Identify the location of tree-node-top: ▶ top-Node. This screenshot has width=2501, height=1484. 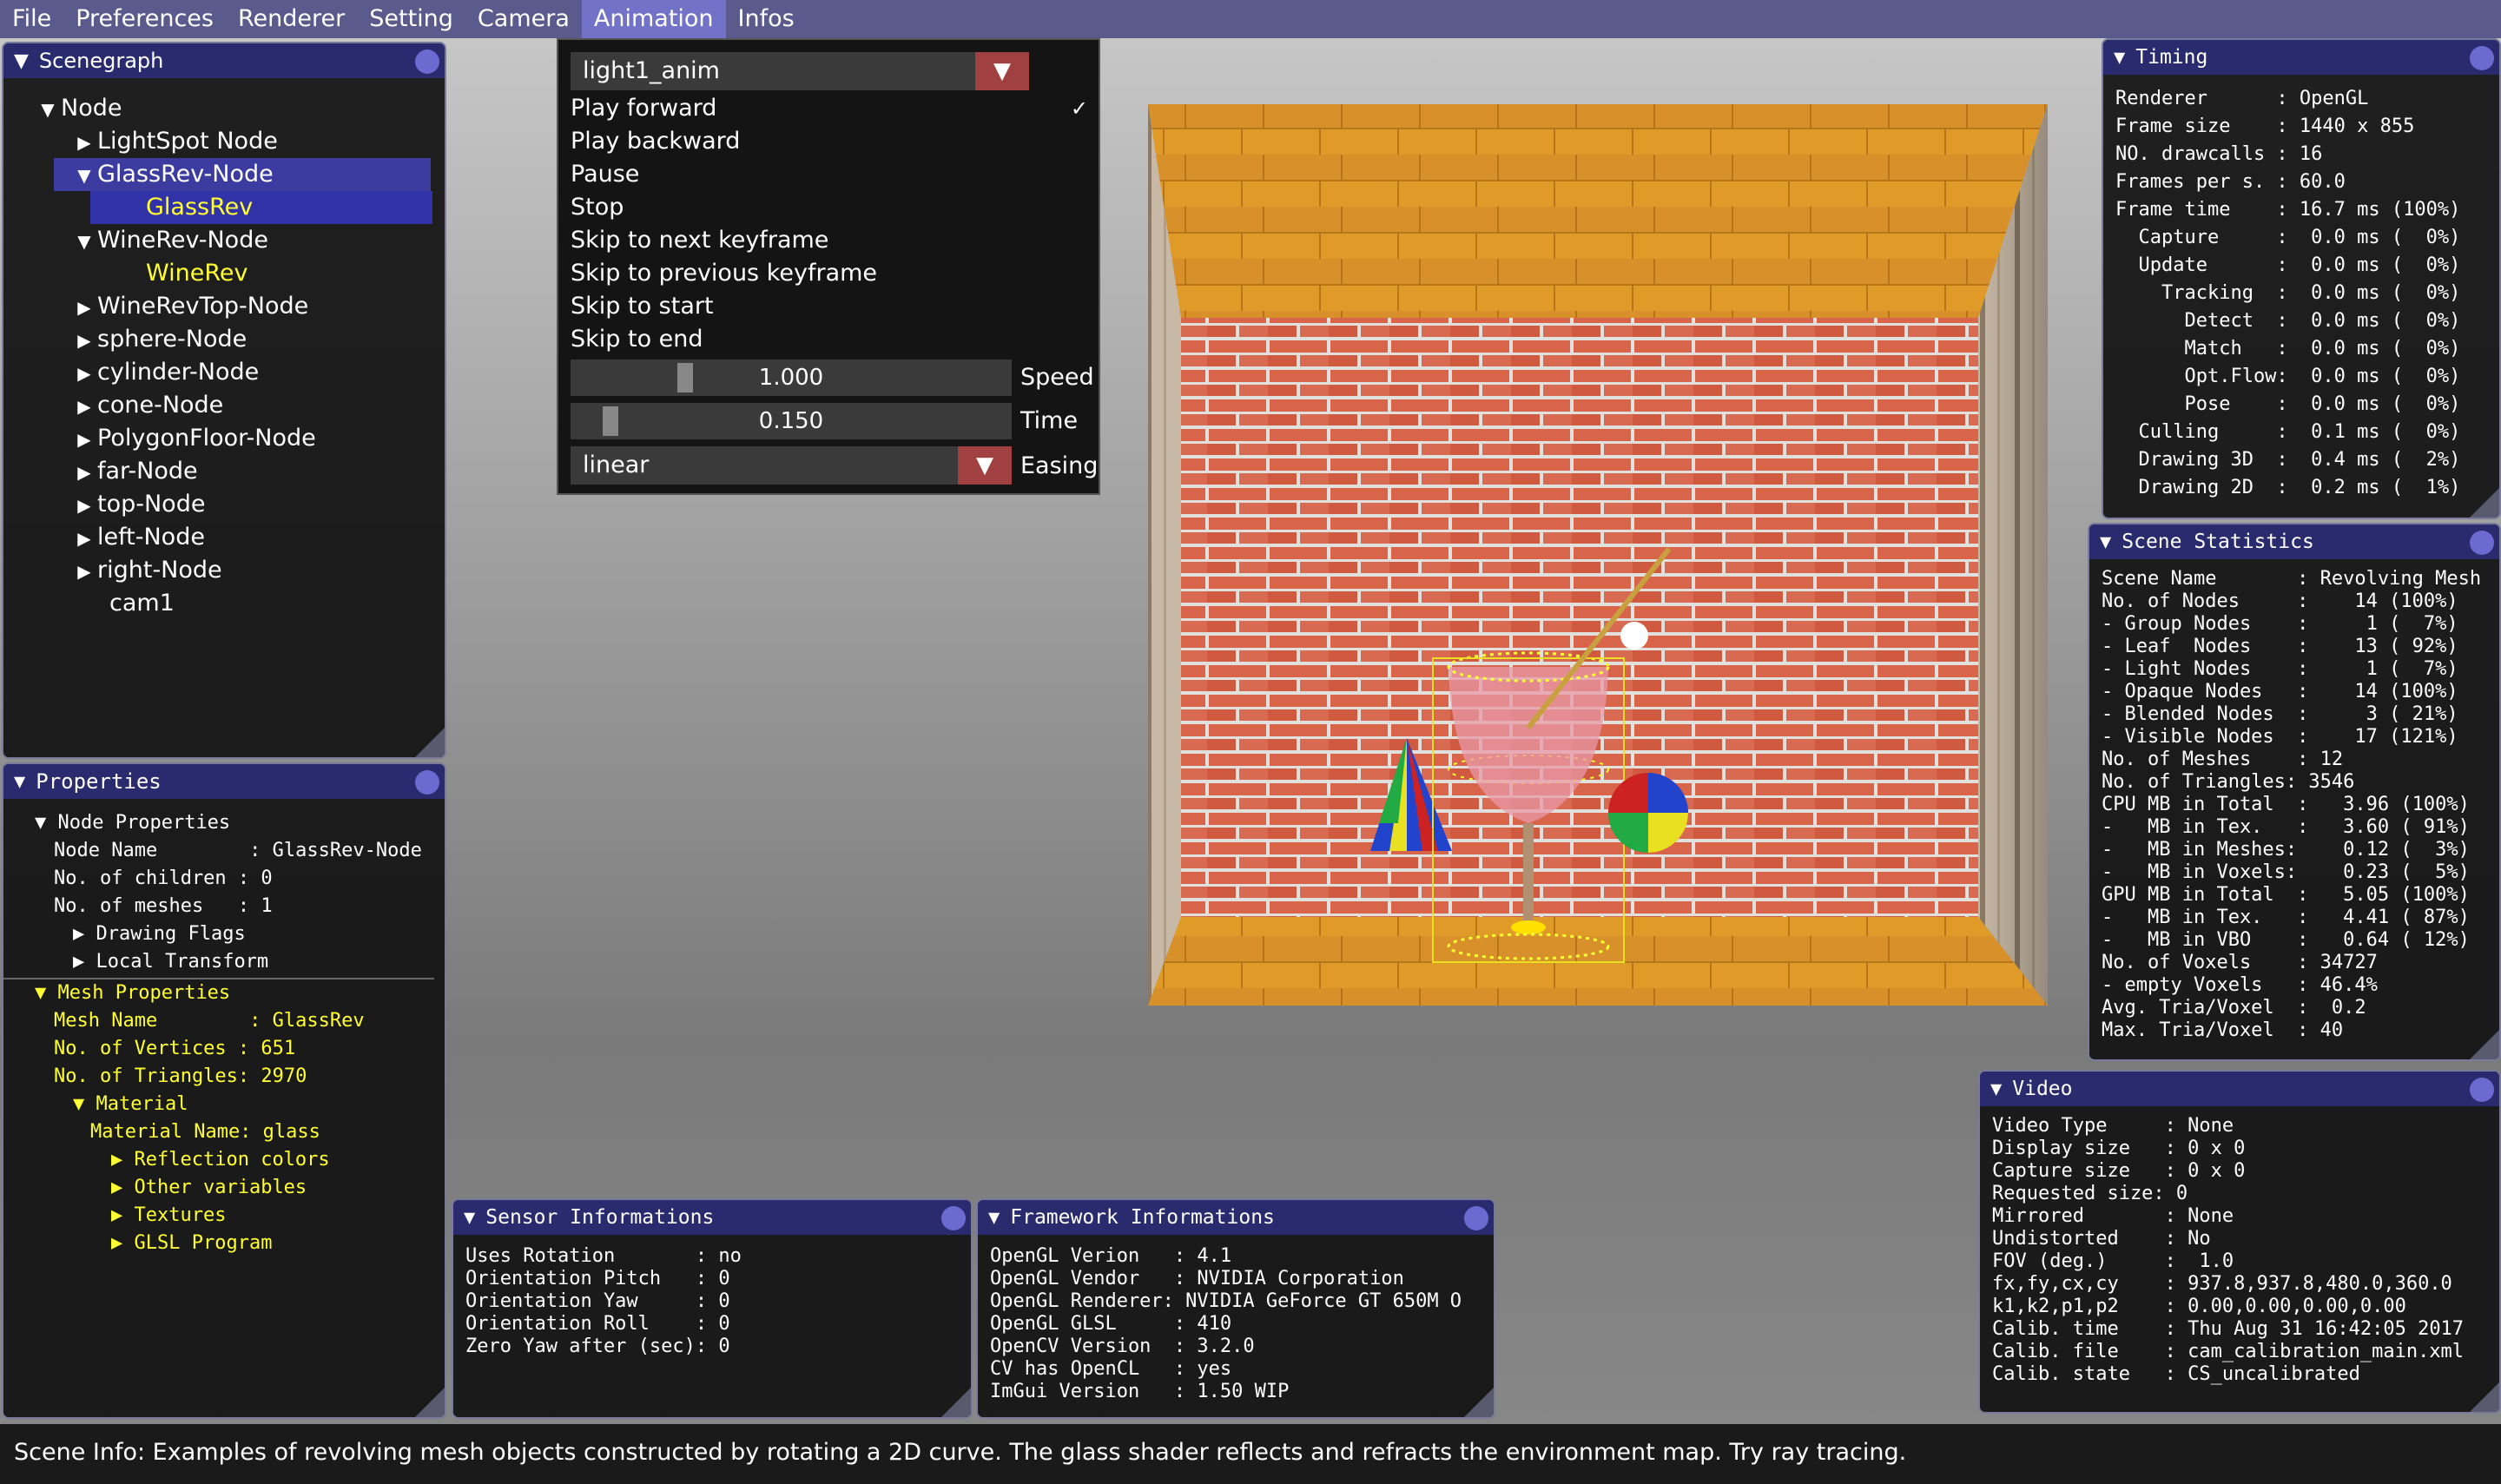
(224, 504).